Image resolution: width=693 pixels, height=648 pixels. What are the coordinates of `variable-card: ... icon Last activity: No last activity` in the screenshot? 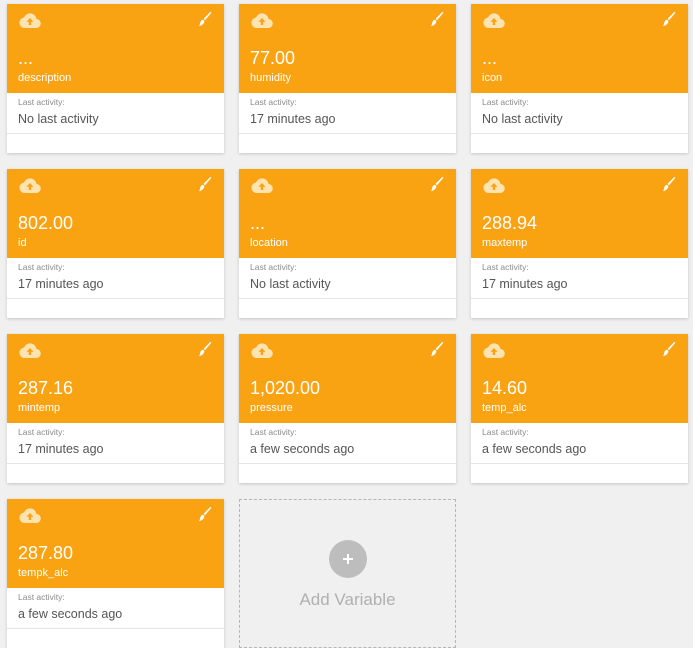 It's located at (579, 78).